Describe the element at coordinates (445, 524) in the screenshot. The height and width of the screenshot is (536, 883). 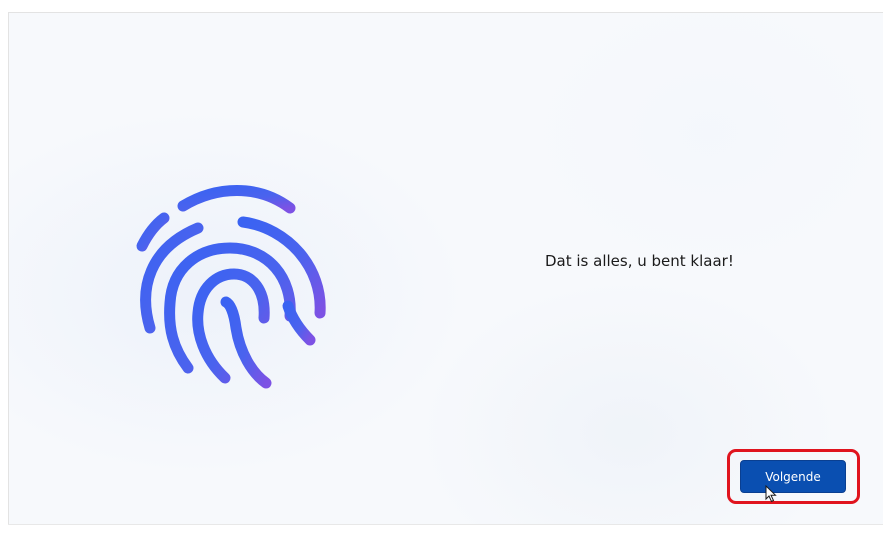
I see `window-bottom-border` at that location.